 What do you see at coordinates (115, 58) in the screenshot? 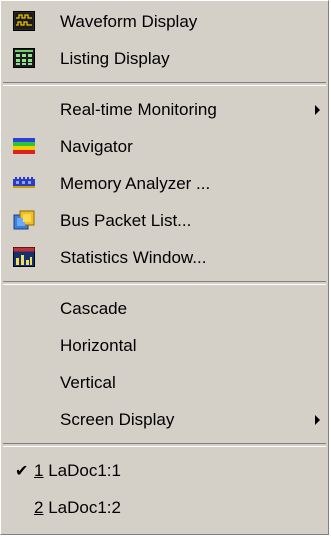
I see `menu-item-label: Listing Display` at bounding box center [115, 58].